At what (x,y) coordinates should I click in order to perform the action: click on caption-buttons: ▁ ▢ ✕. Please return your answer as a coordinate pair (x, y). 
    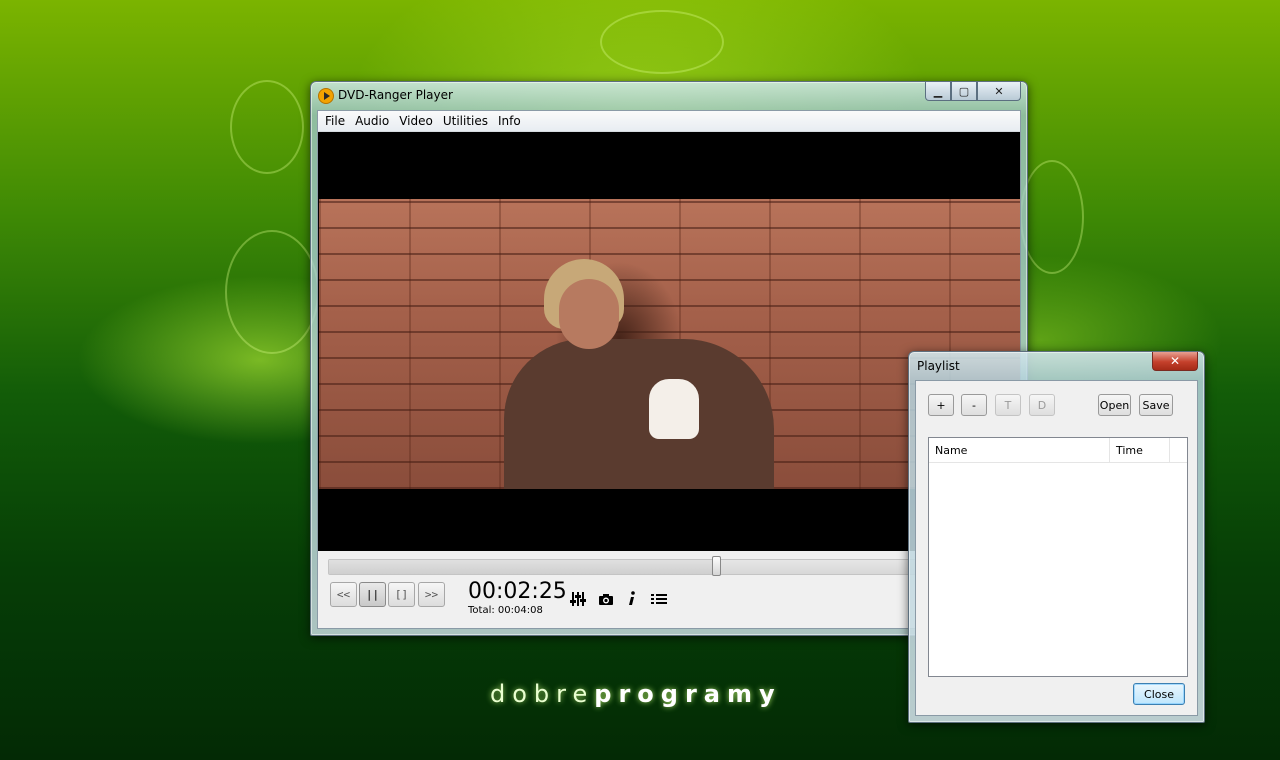
    Looking at the image, I should click on (973, 92).